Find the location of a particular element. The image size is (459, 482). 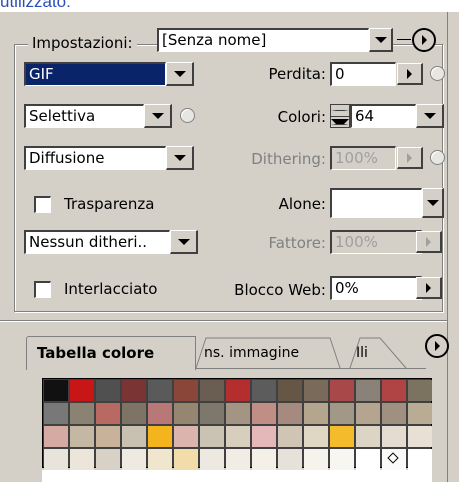

panel-menu-button is located at coordinates (424, 40).